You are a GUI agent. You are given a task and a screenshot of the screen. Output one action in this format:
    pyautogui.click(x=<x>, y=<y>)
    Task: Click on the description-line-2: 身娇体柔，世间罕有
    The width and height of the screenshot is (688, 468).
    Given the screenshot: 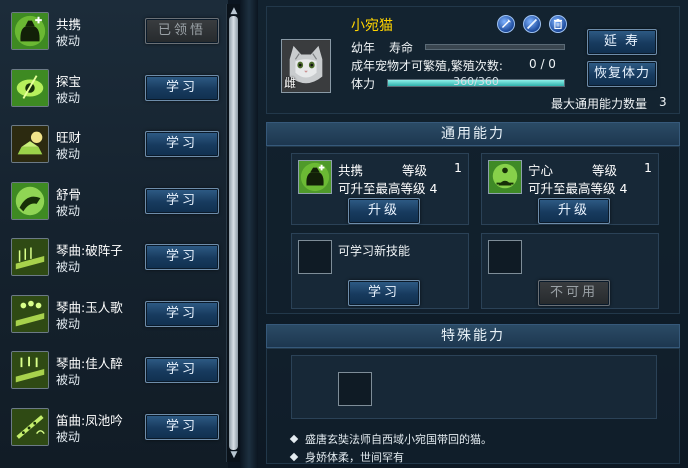 What is the action you would take?
    pyautogui.click(x=346, y=457)
    